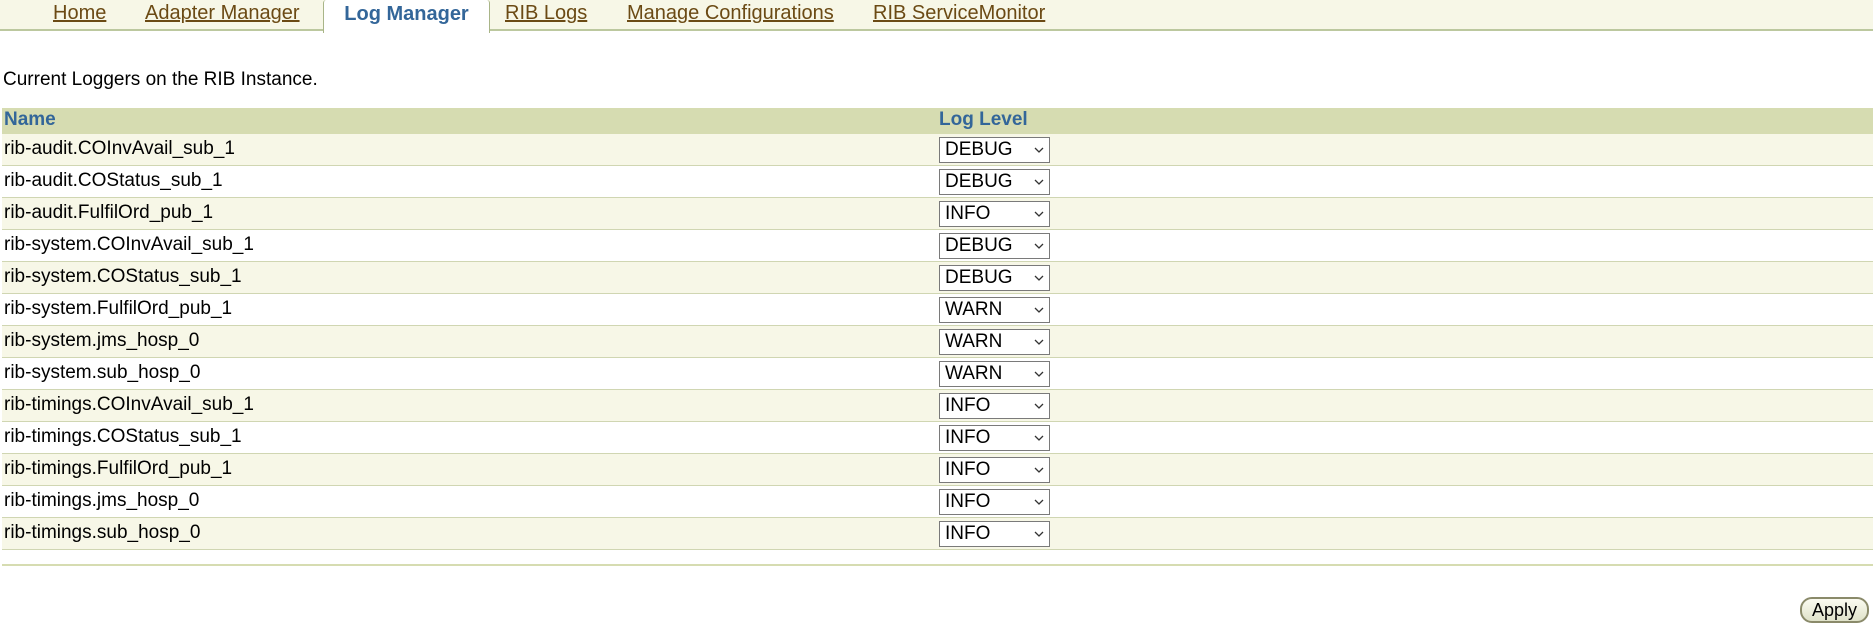 The image size is (1873, 630). What do you see at coordinates (937, 310) in the screenshot?
I see `table-row: rib-system.FulfilOrd_pub_1 WARN` at bounding box center [937, 310].